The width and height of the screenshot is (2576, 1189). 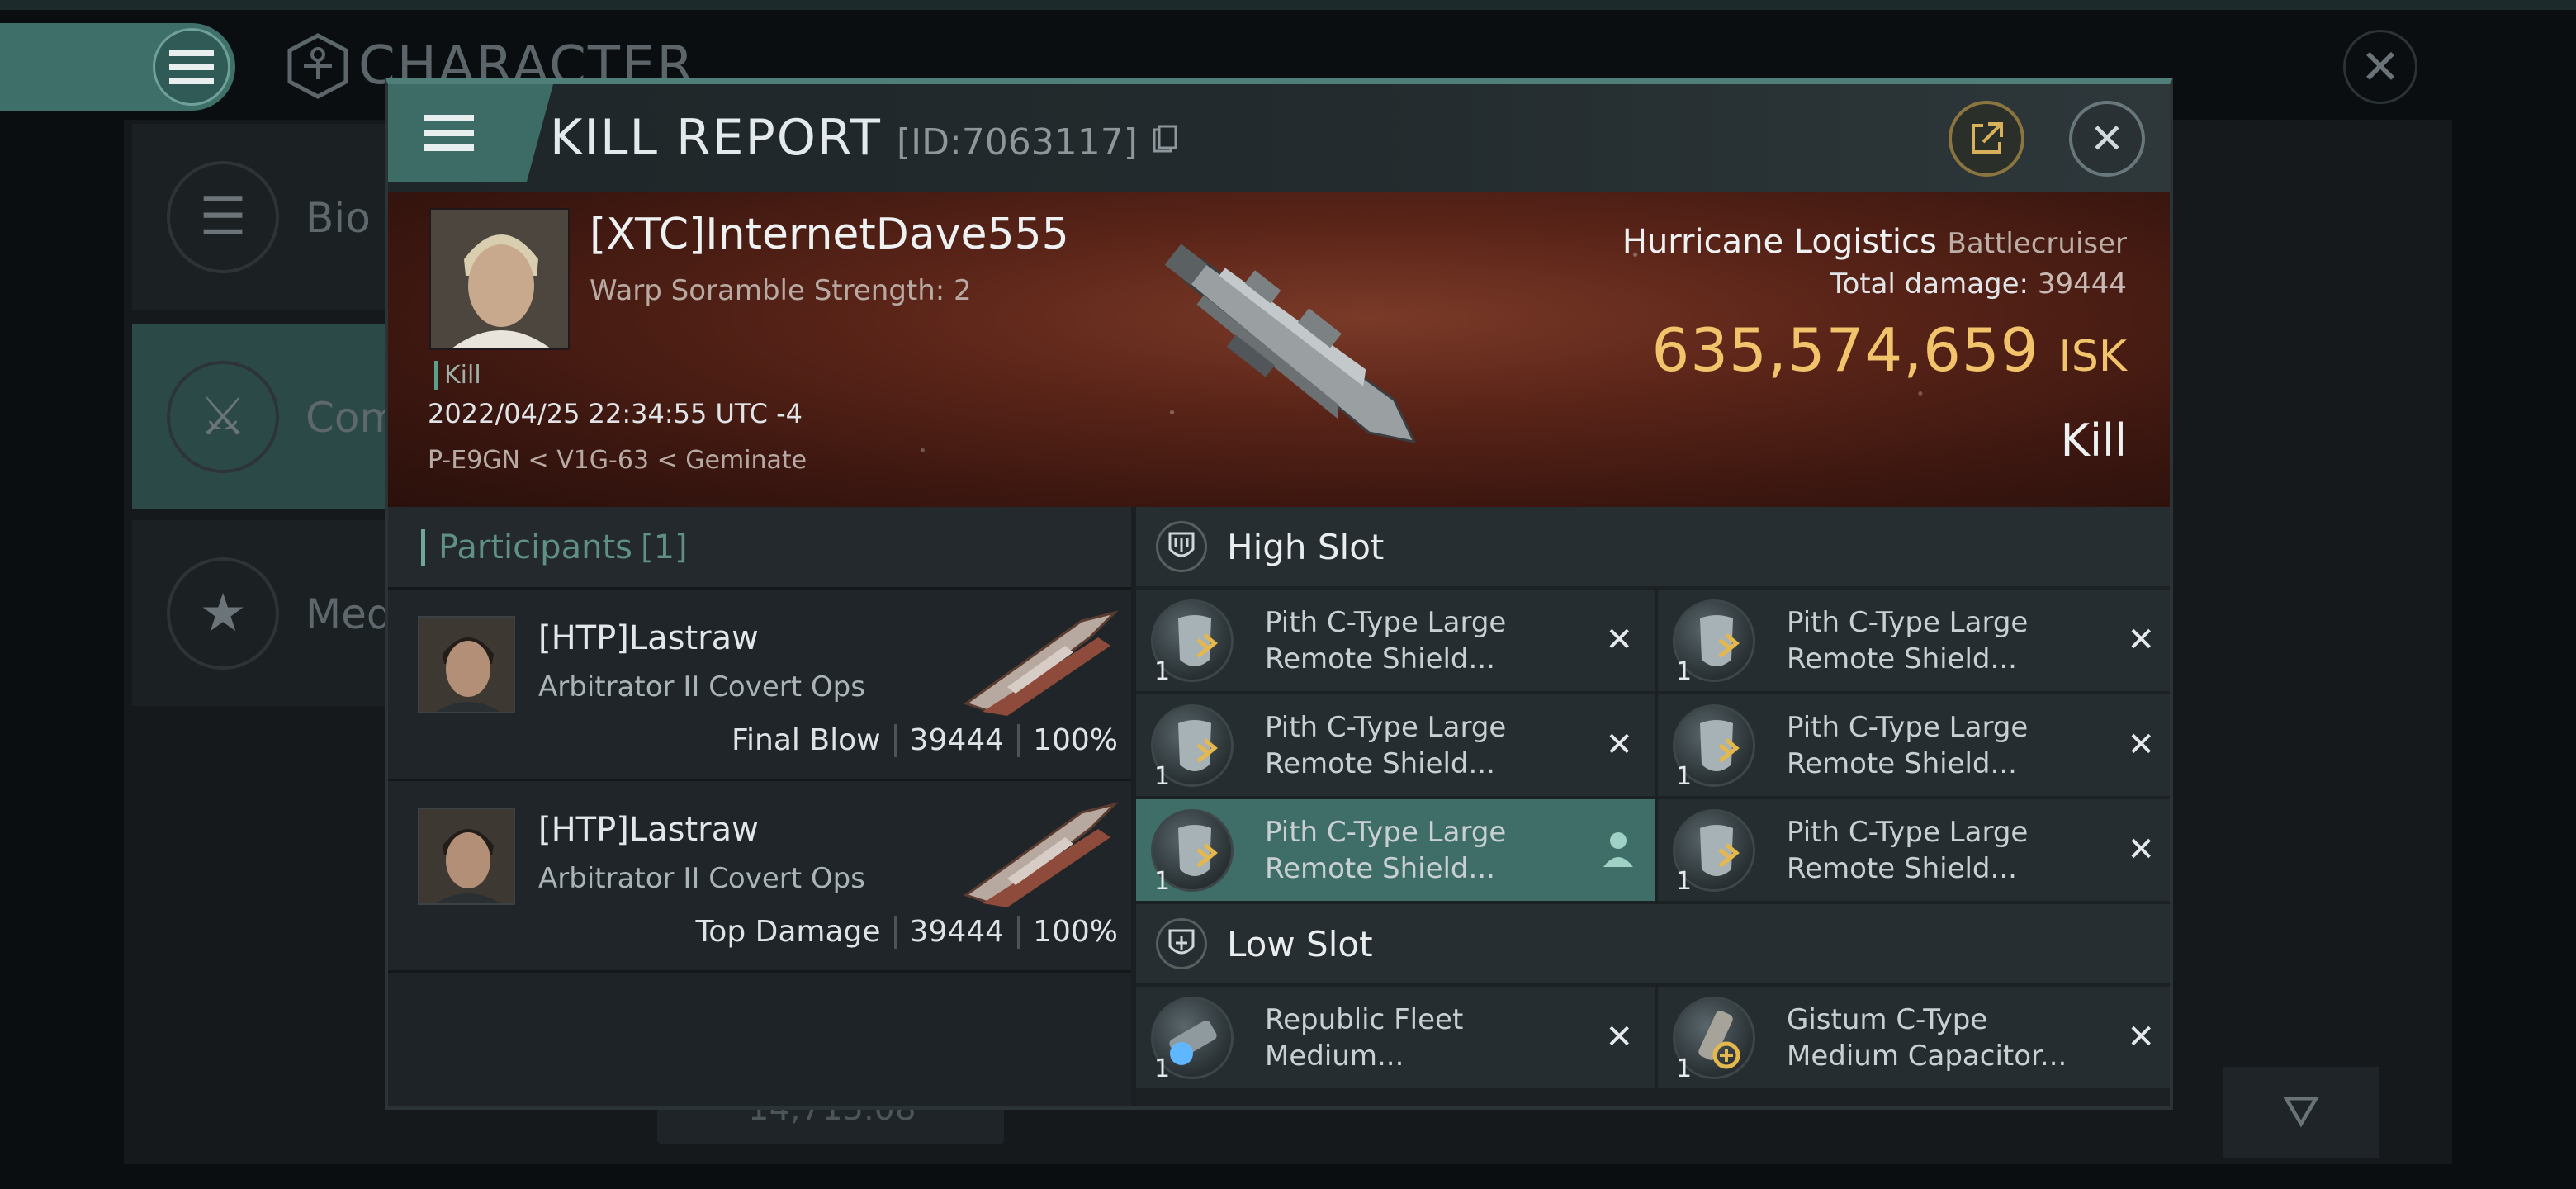 I want to click on low-slot-title: Low Slot, so click(x=1300, y=943).